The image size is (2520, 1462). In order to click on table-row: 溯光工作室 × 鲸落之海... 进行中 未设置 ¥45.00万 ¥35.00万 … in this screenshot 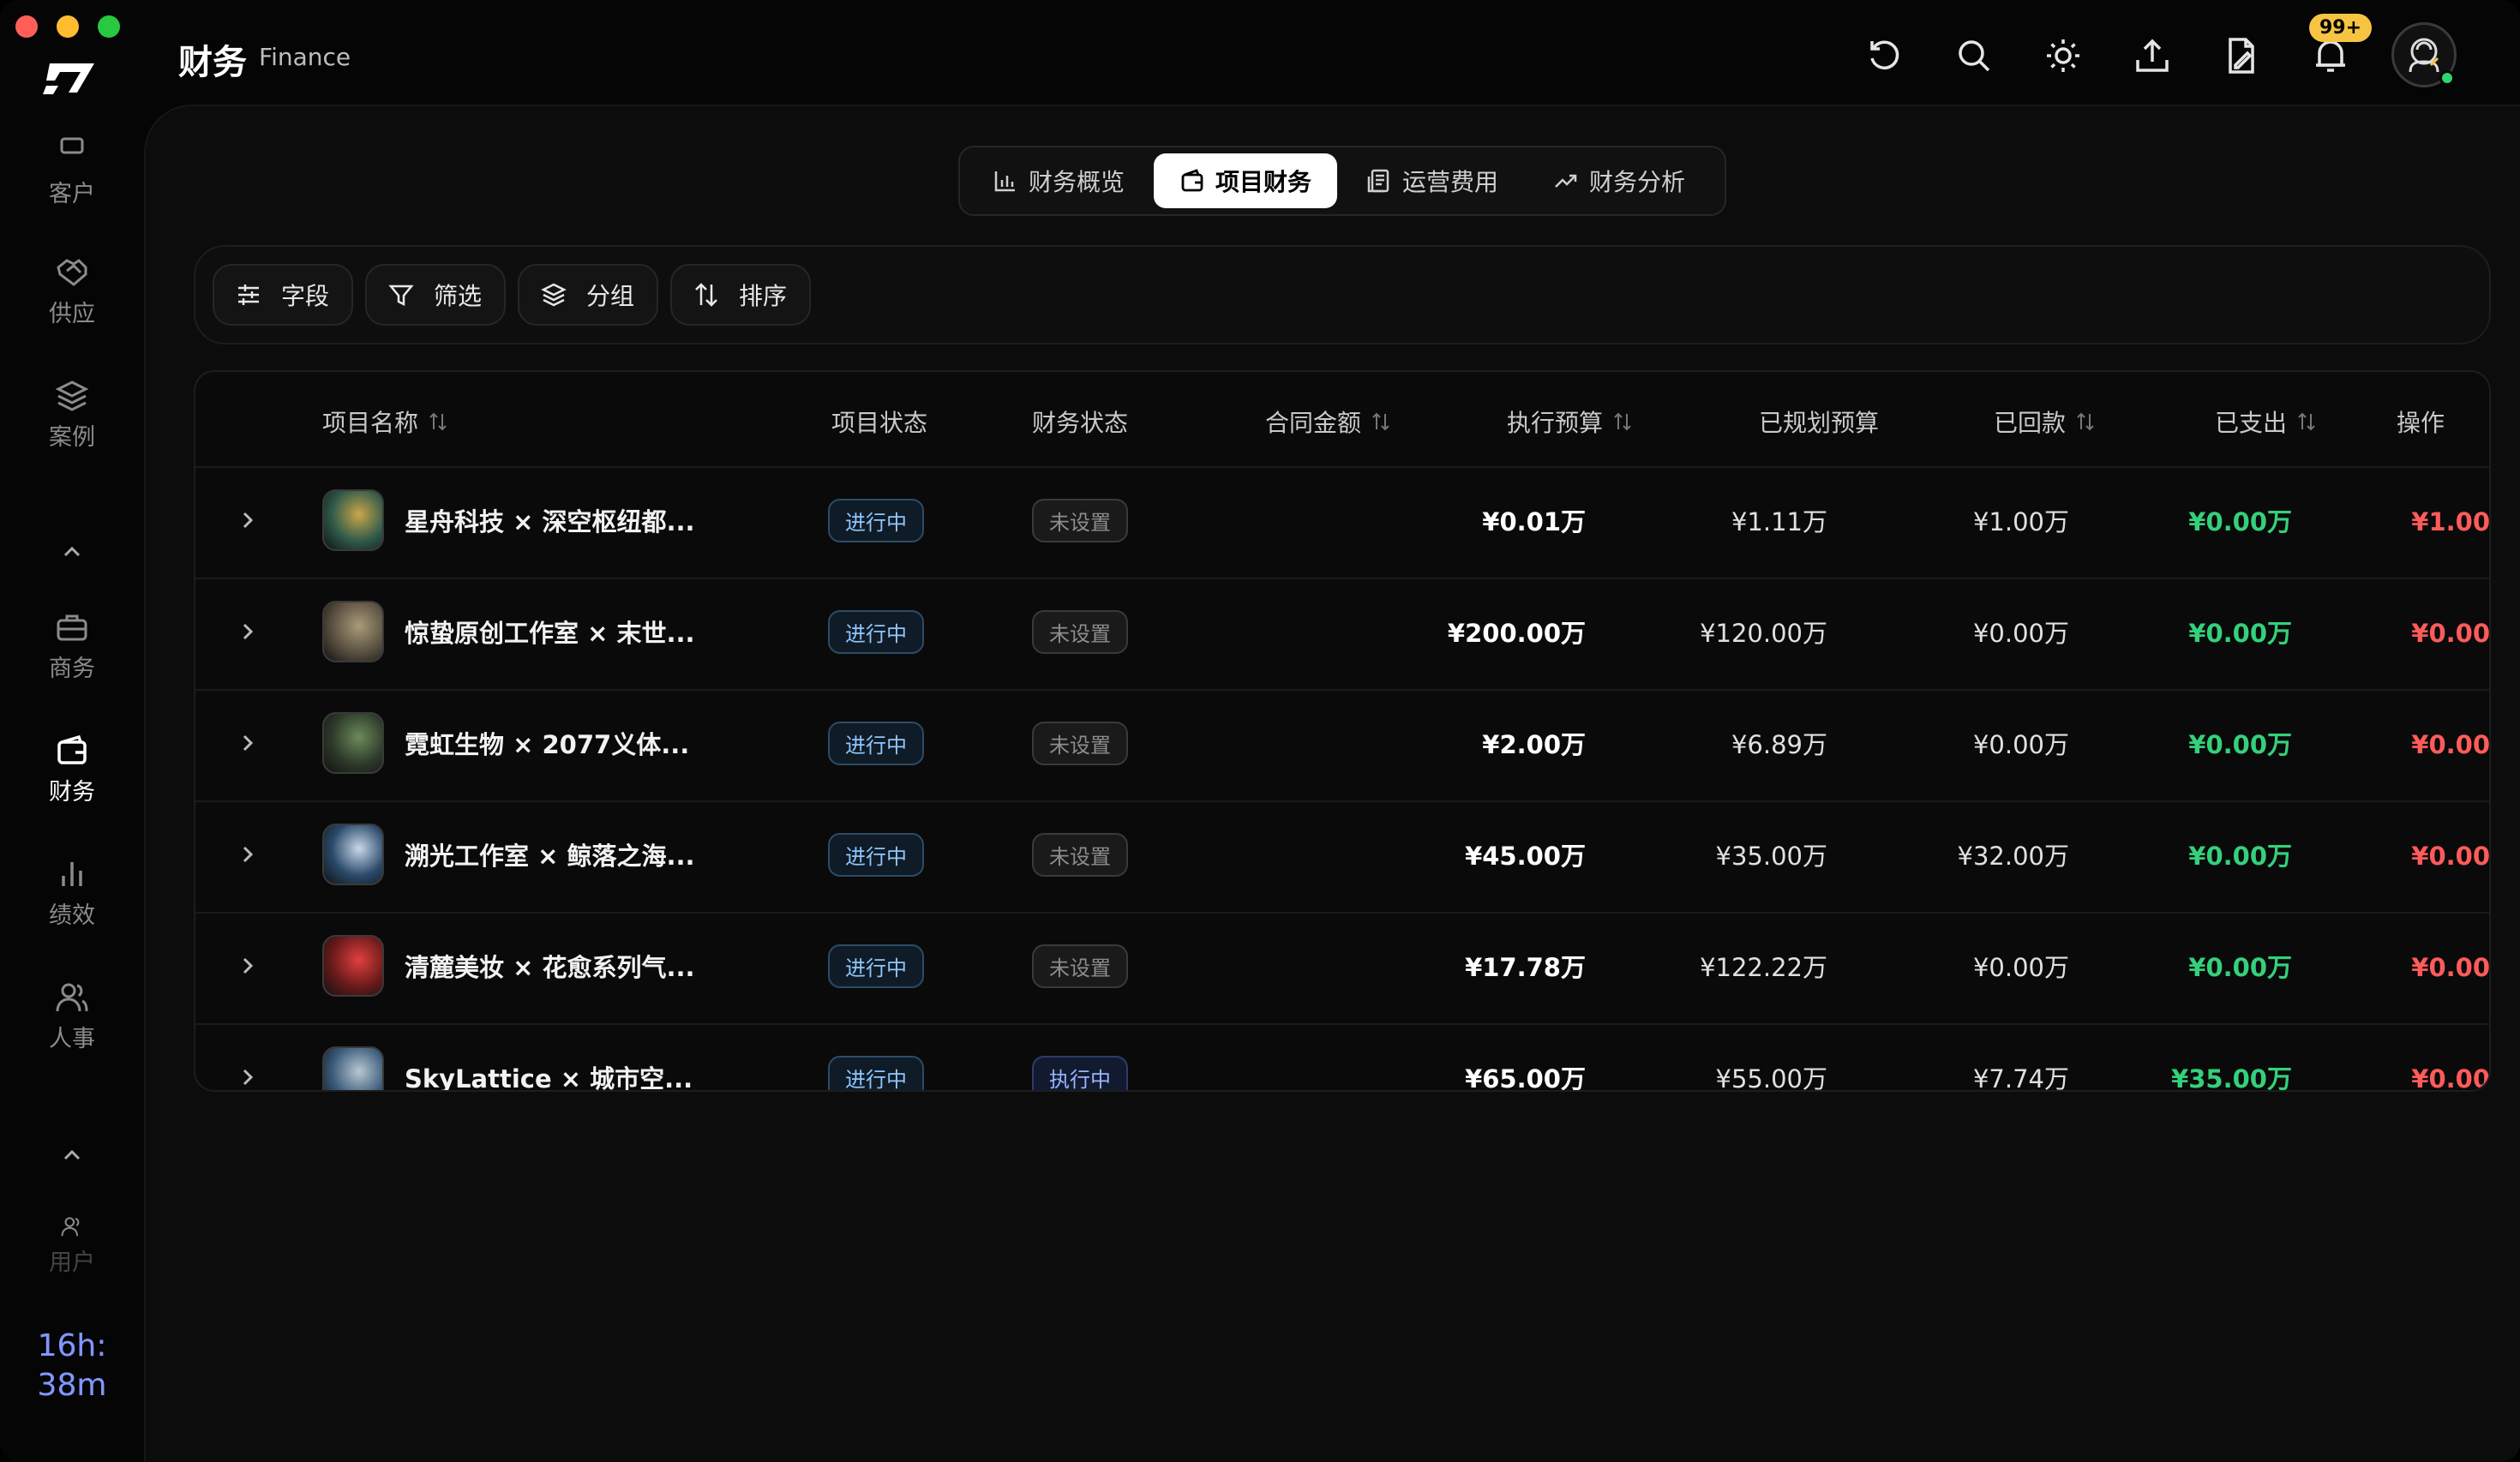, I will do `click(1342, 852)`.